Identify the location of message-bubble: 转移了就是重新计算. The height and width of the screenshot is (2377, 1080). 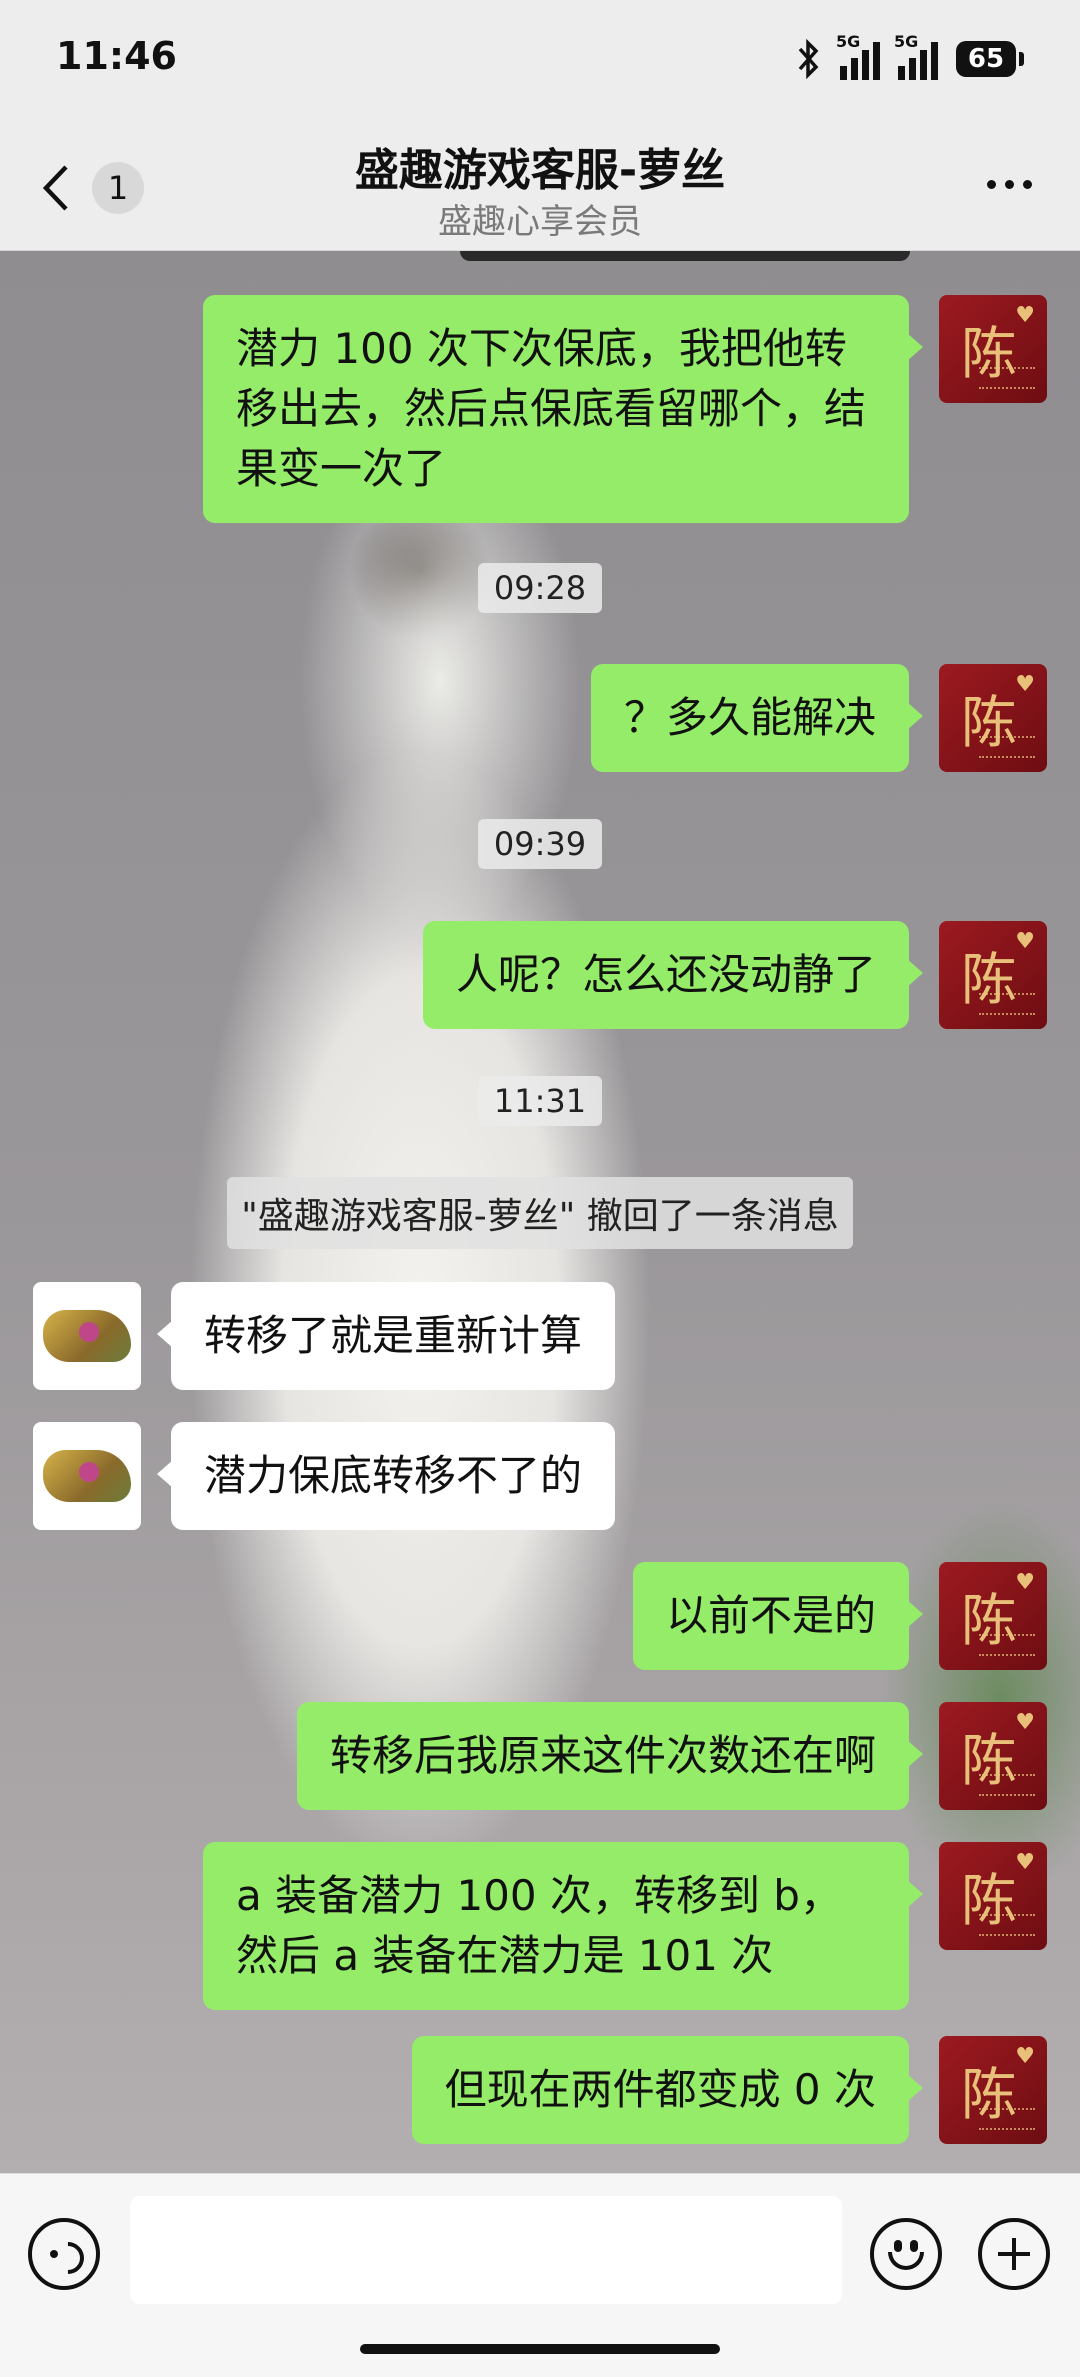
(386, 1336).